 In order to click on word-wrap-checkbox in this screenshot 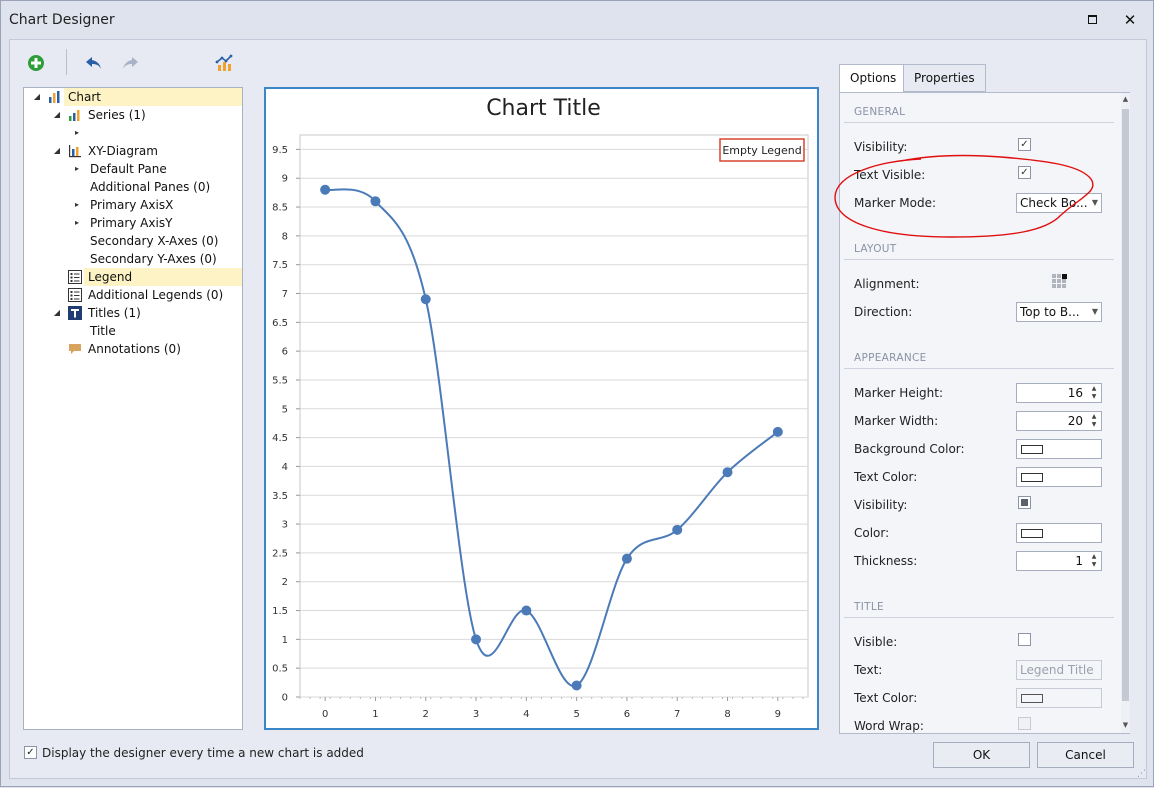, I will do `click(1024, 723)`.